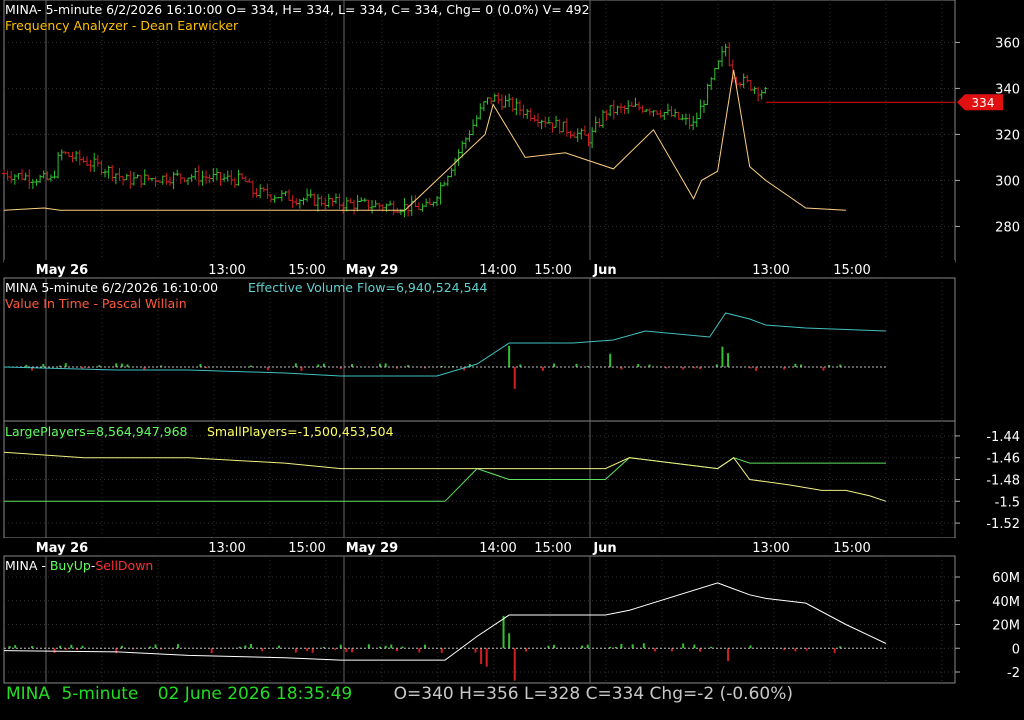 This screenshot has height=720, width=1024. Describe the element at coordinates (1007, 43) in the screenshot. I see `y-tick-label: 360` at that location.